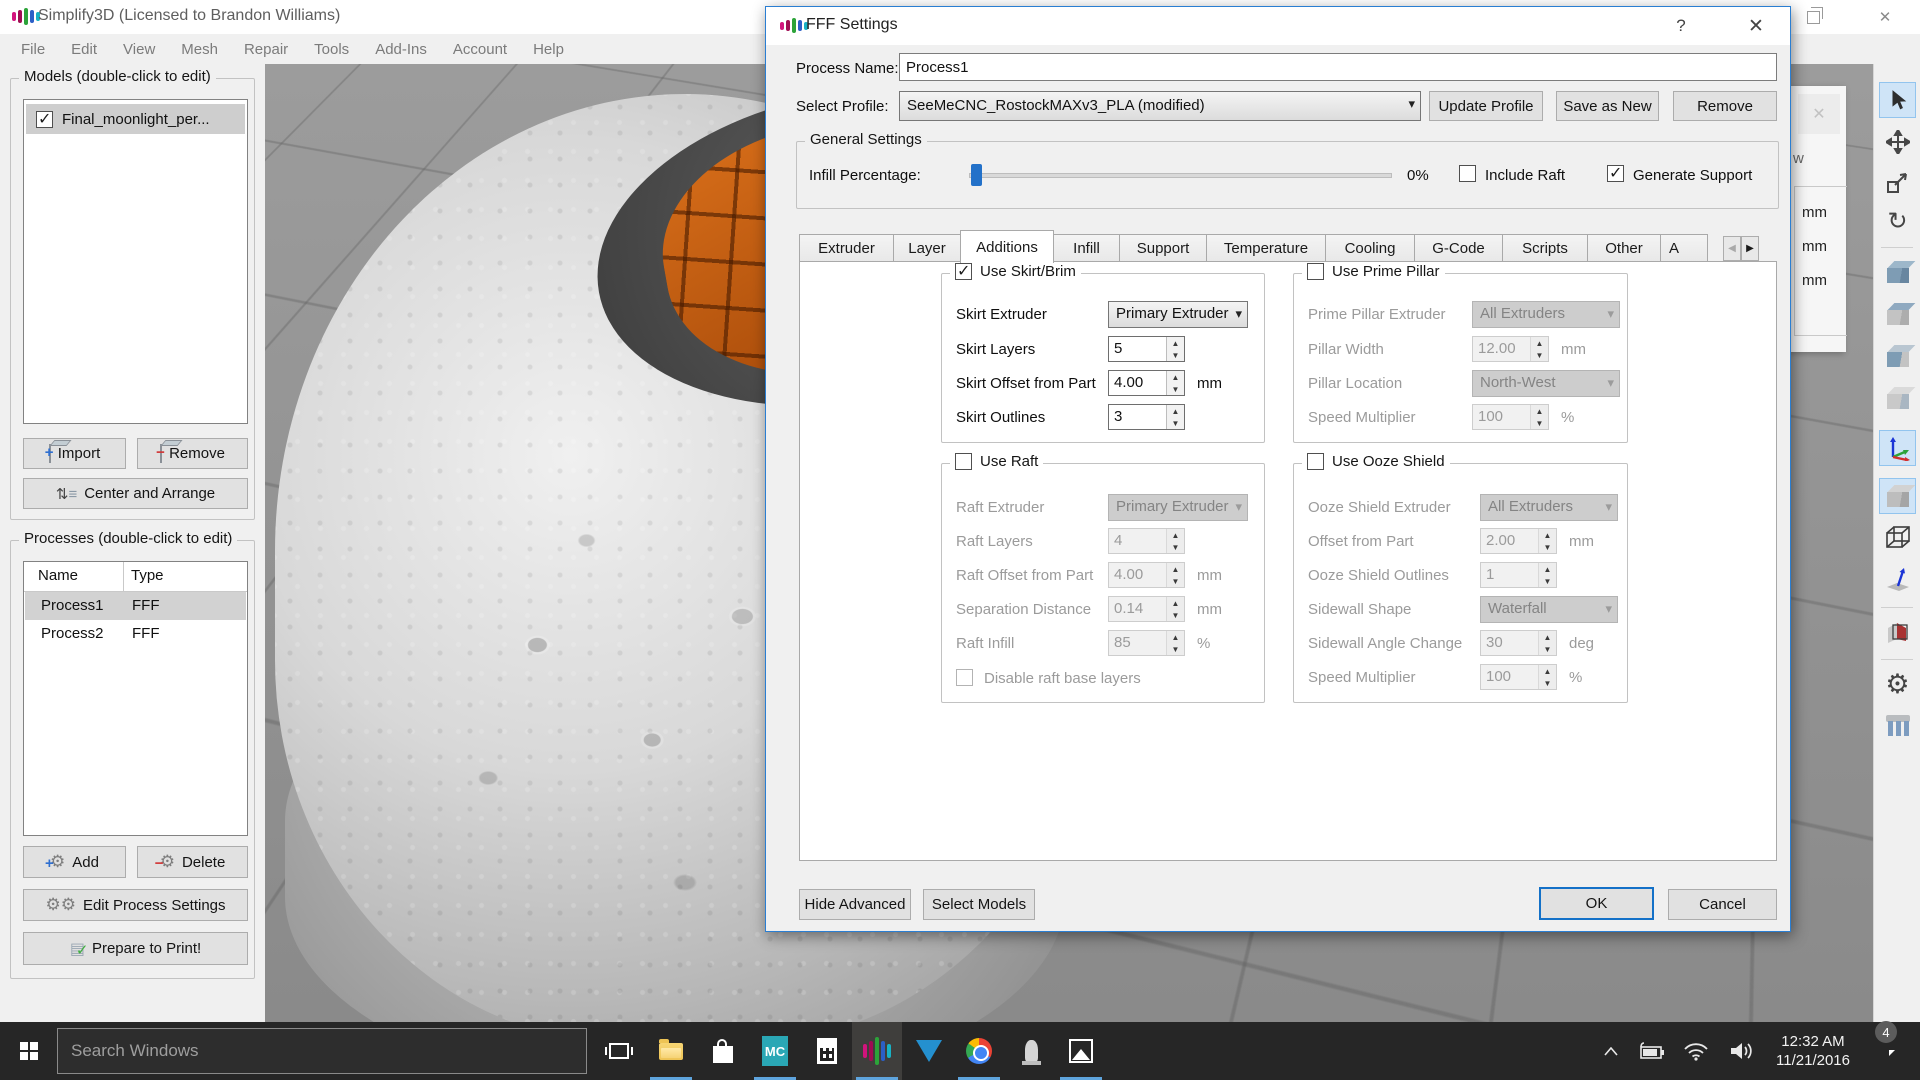  Describe the element at coordinates (1885, 17) in the screenshot. I see `close-window-icon: ✕` at that location.